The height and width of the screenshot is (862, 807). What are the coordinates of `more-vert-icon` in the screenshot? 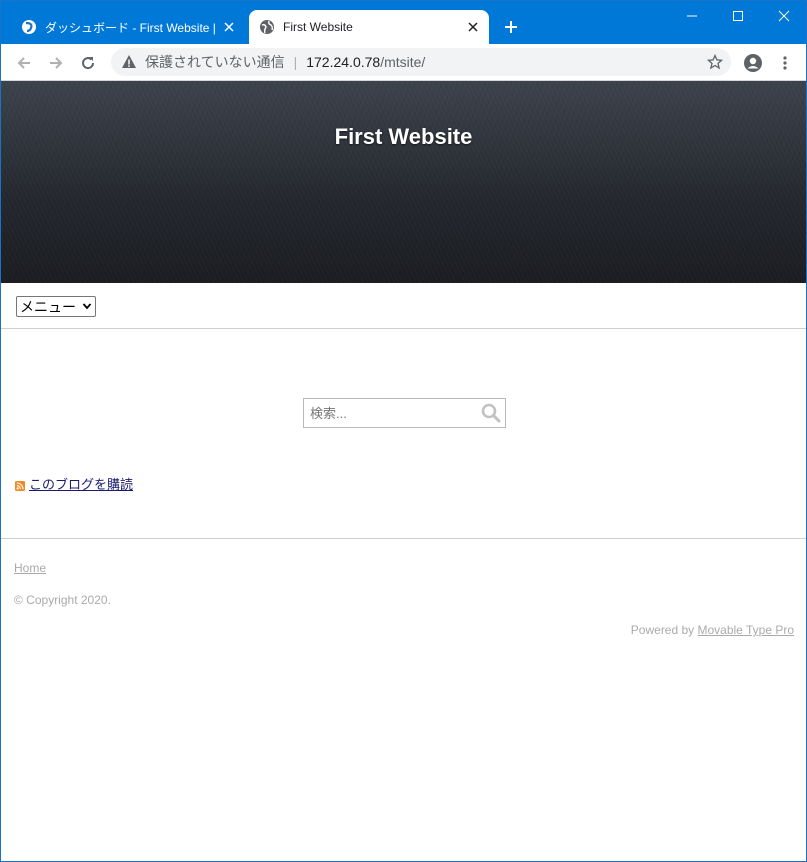 It's located at (785, 63).